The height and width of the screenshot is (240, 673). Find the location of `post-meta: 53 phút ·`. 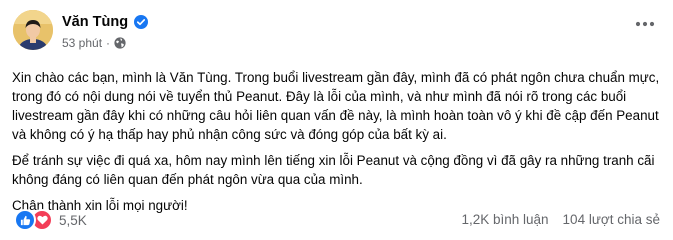

post-meta: 53 phút · is located at coordinates (94, 43).